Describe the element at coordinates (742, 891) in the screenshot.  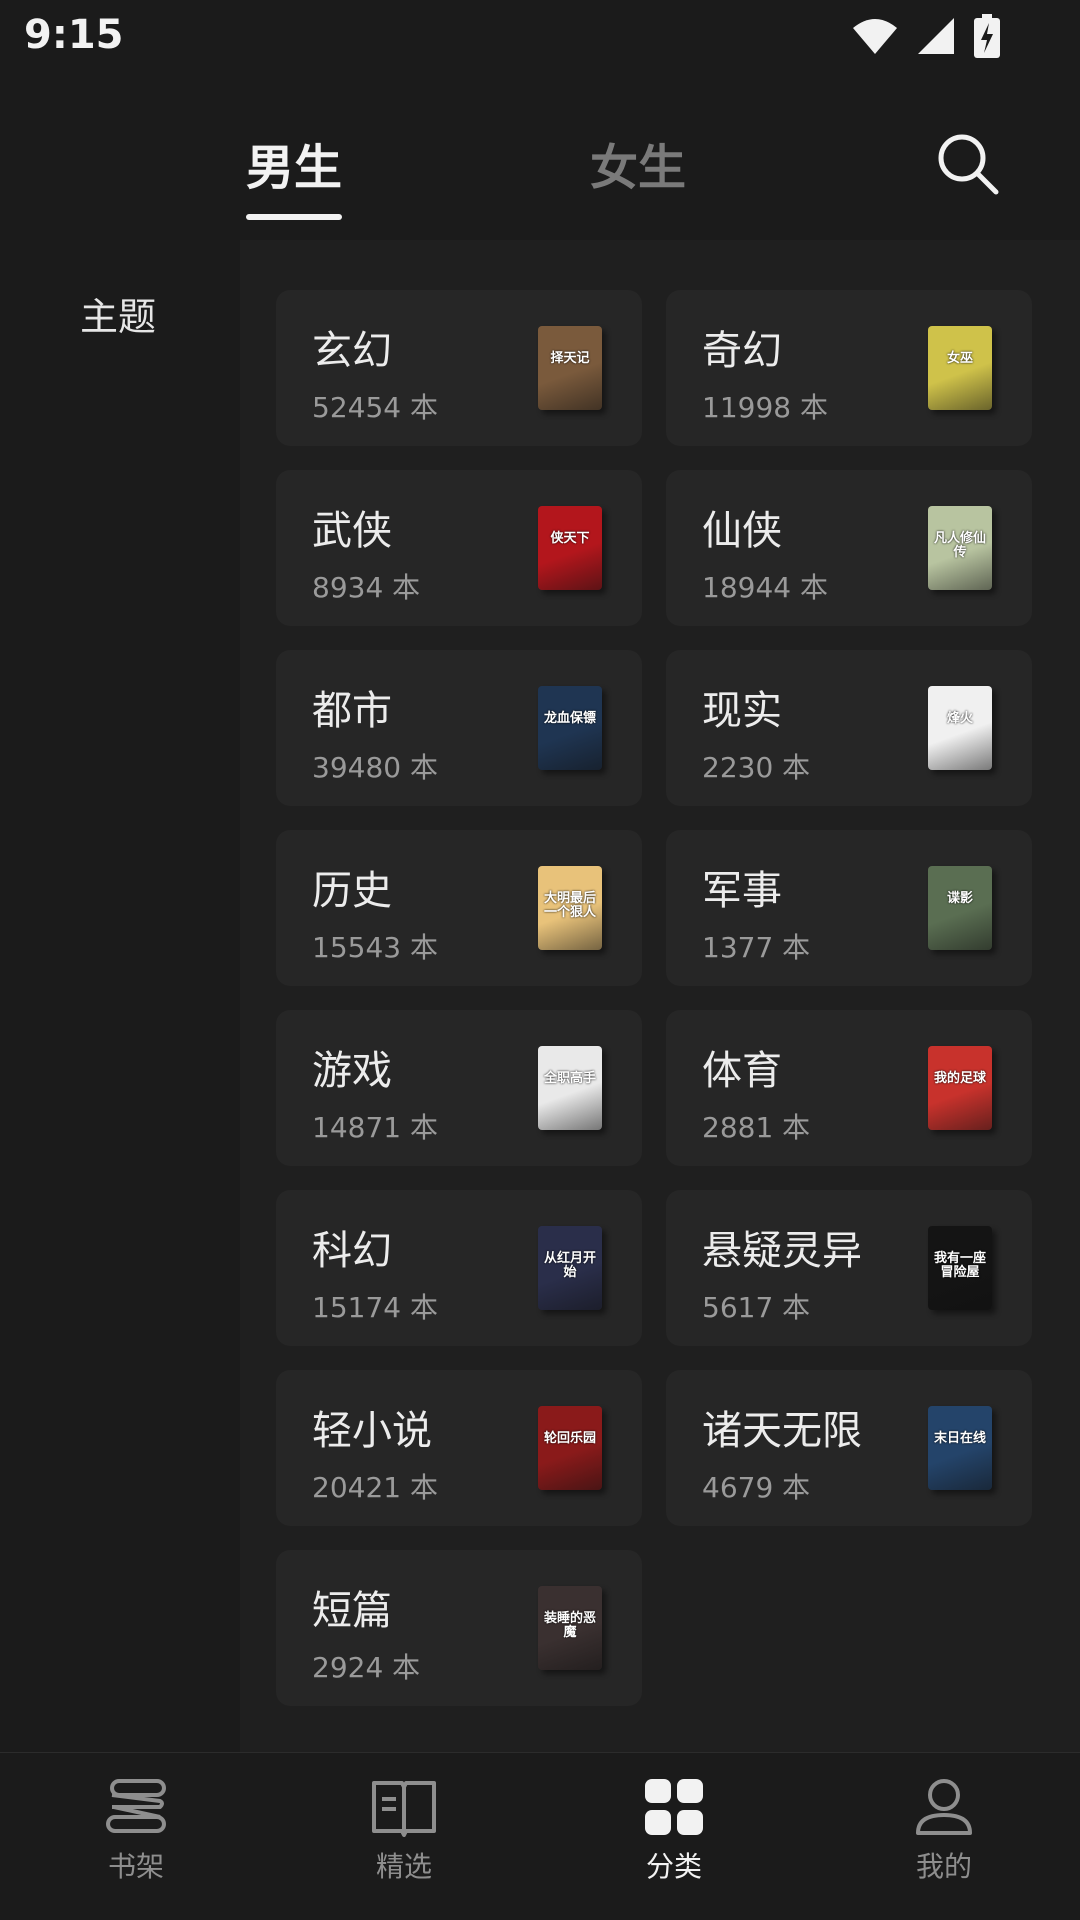
I see `category-title: 军事` at that location.